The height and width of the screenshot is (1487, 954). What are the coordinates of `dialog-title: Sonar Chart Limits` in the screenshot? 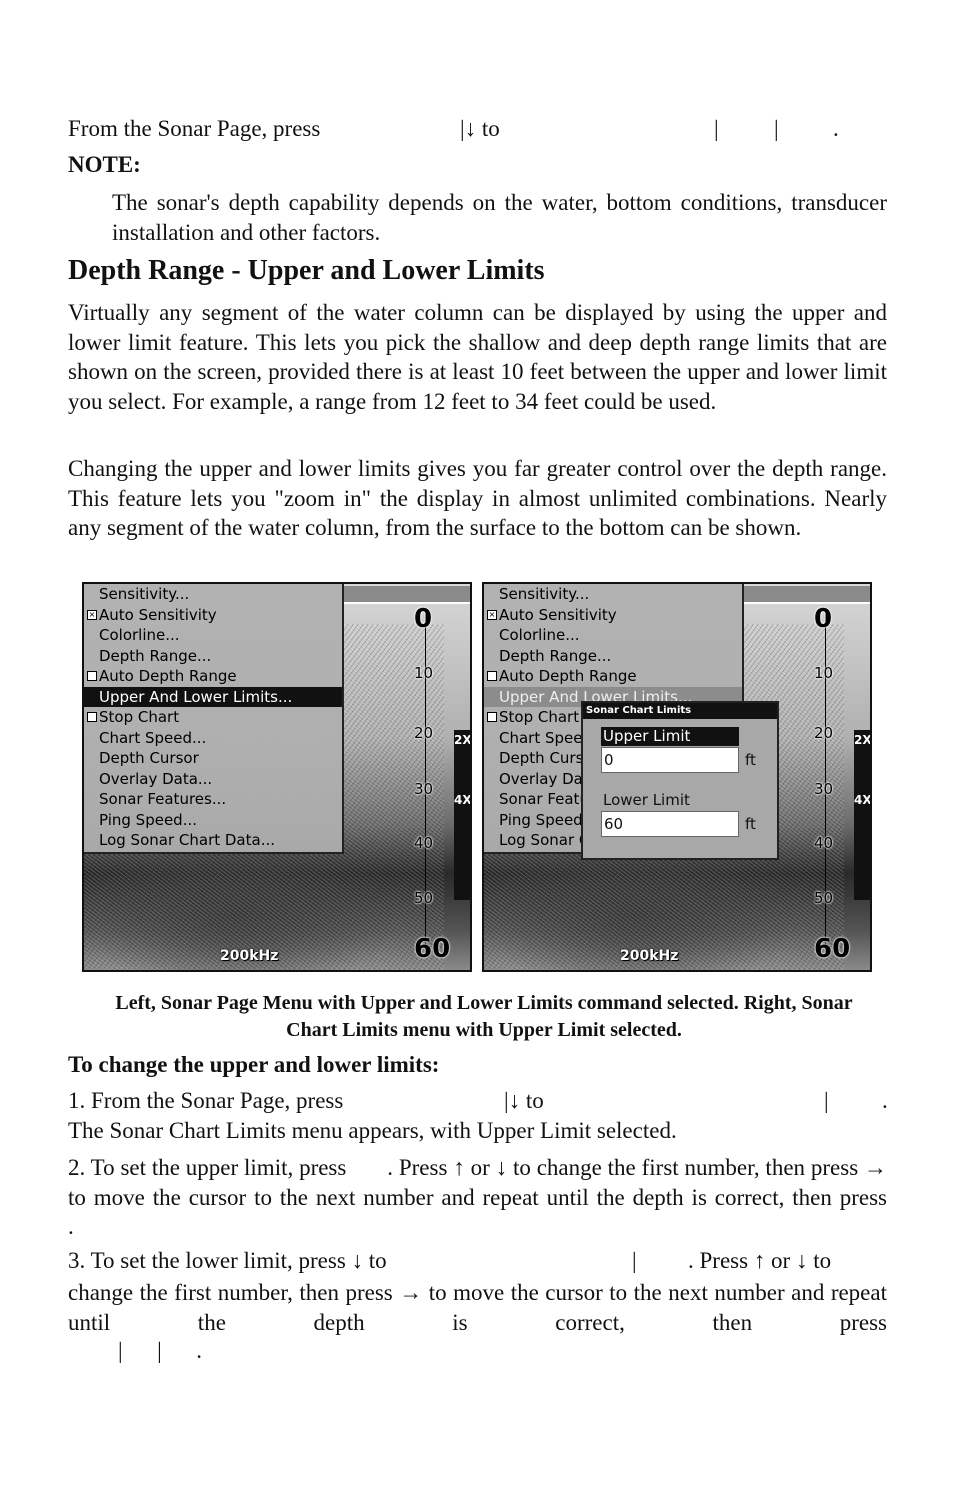 It's located at (680, 711).